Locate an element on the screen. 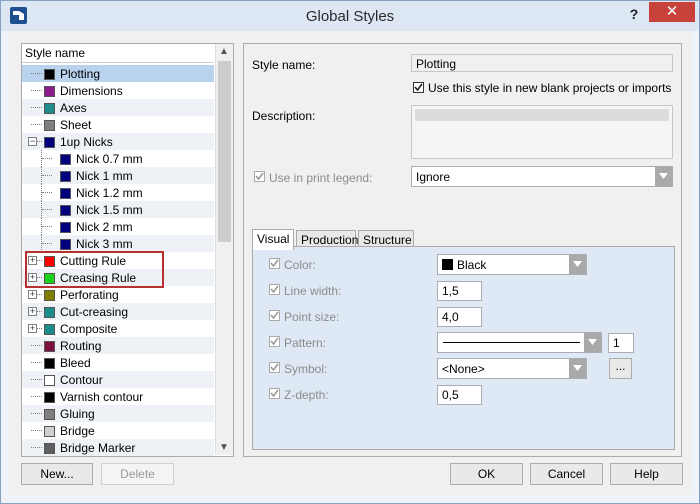 Image resolution: width=700 pixels, height=504 pixels. tree-item: Nick 1.5 mm is located at coordinates (118, 209).